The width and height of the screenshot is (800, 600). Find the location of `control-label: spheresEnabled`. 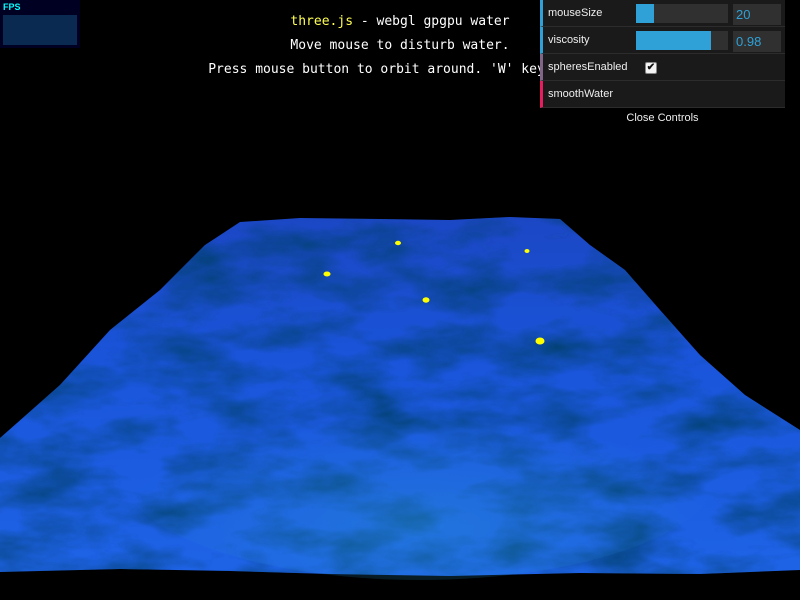

control-label: spheresEnabled is located at coordinates (588, 67).